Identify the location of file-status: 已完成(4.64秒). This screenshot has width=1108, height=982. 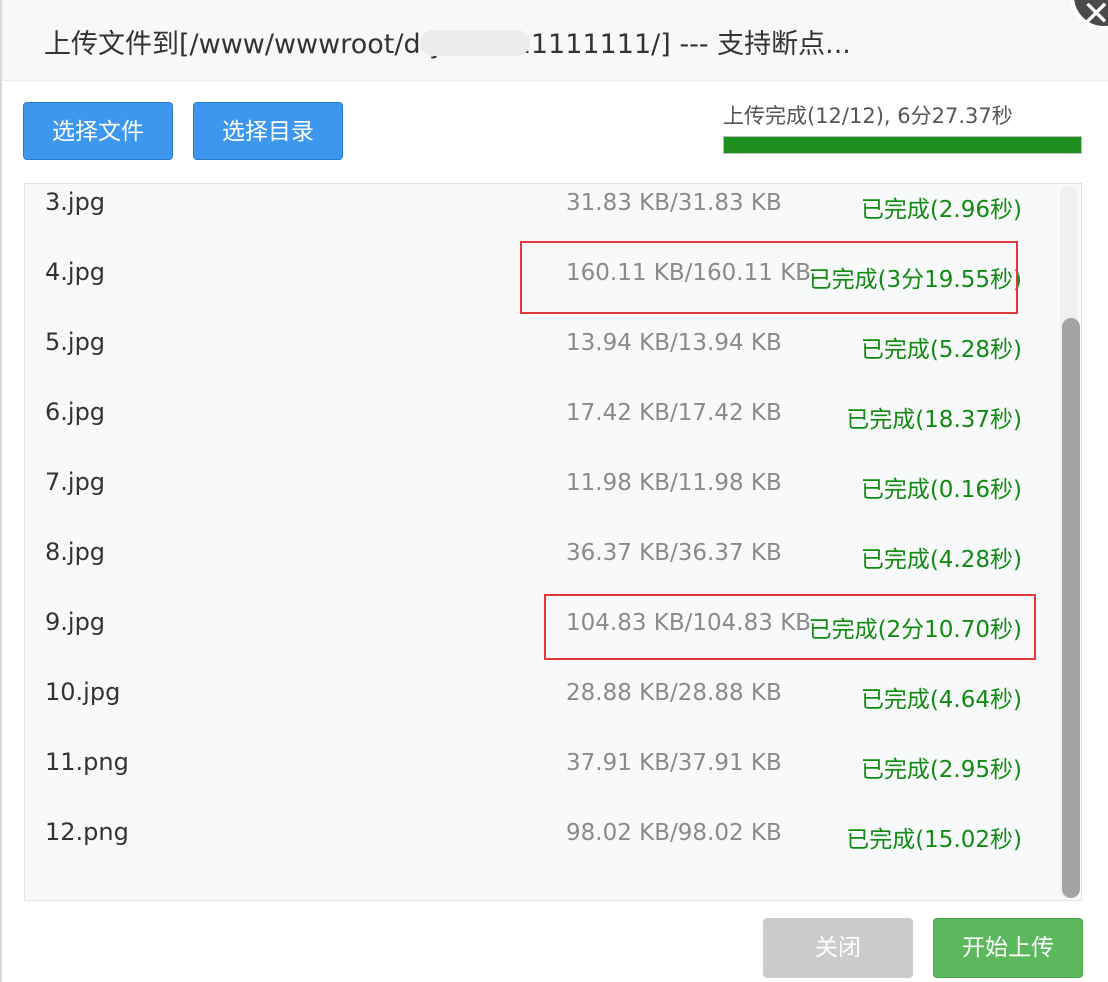
(941, 700).